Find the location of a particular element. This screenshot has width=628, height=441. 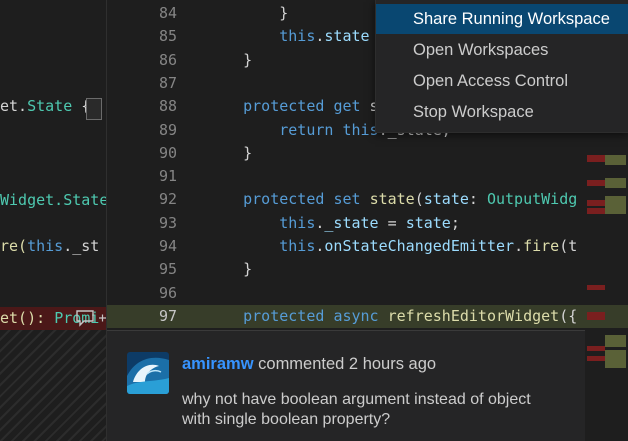

code-text: protected set state(state: OutputWidg is located at coordinates (410, 199).